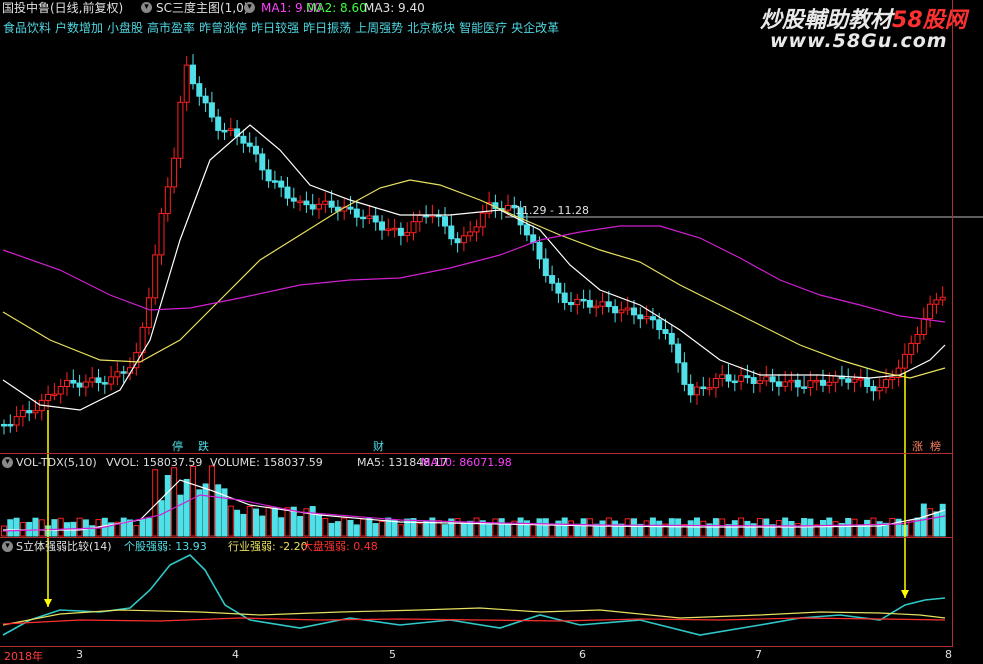 This screenshot has width=983, height=664. I want to click on time-axis-month: 6, so click(582, 654).